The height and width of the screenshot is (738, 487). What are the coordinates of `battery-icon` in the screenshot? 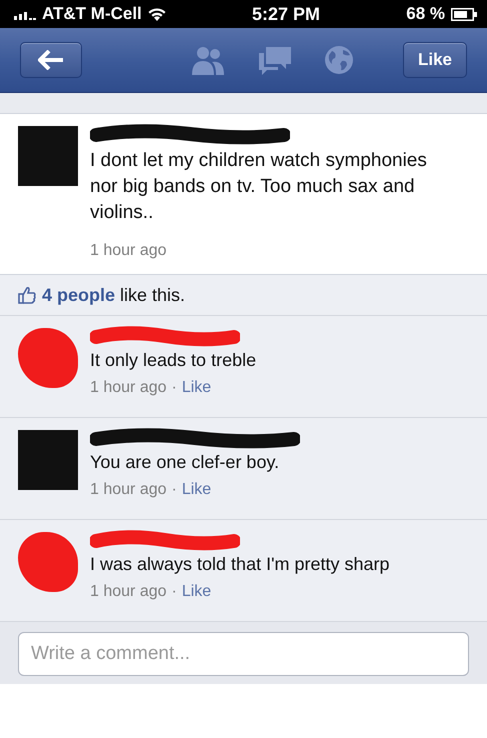 It's located at (463, 14).